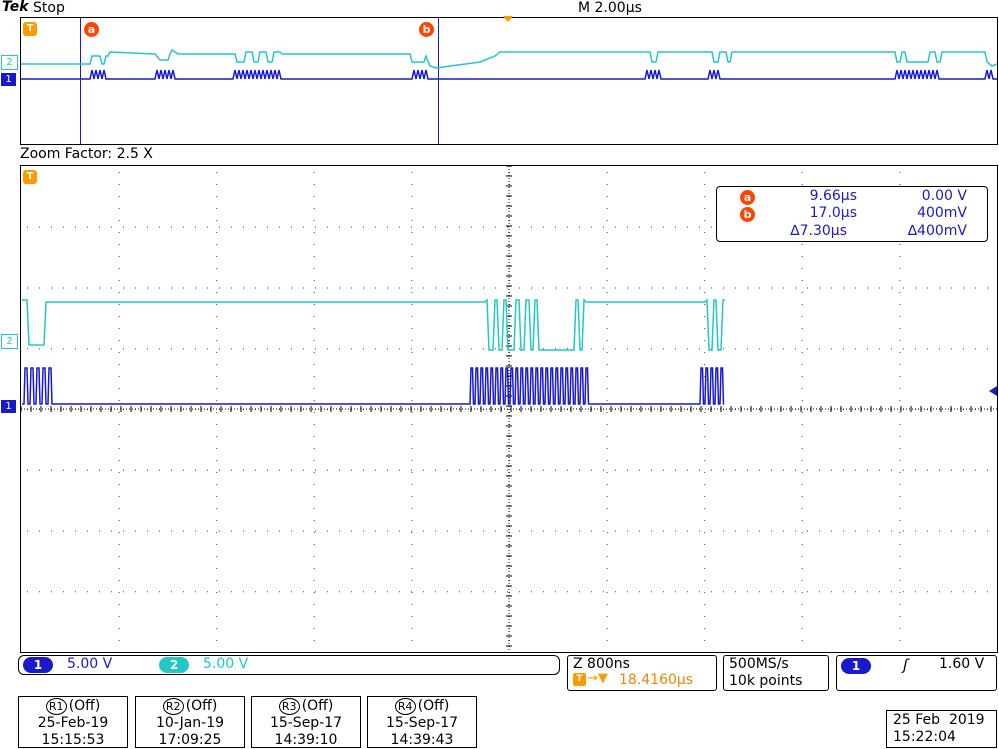  I want to click on ch1-scale: 5.00 V, so click(89, 664).